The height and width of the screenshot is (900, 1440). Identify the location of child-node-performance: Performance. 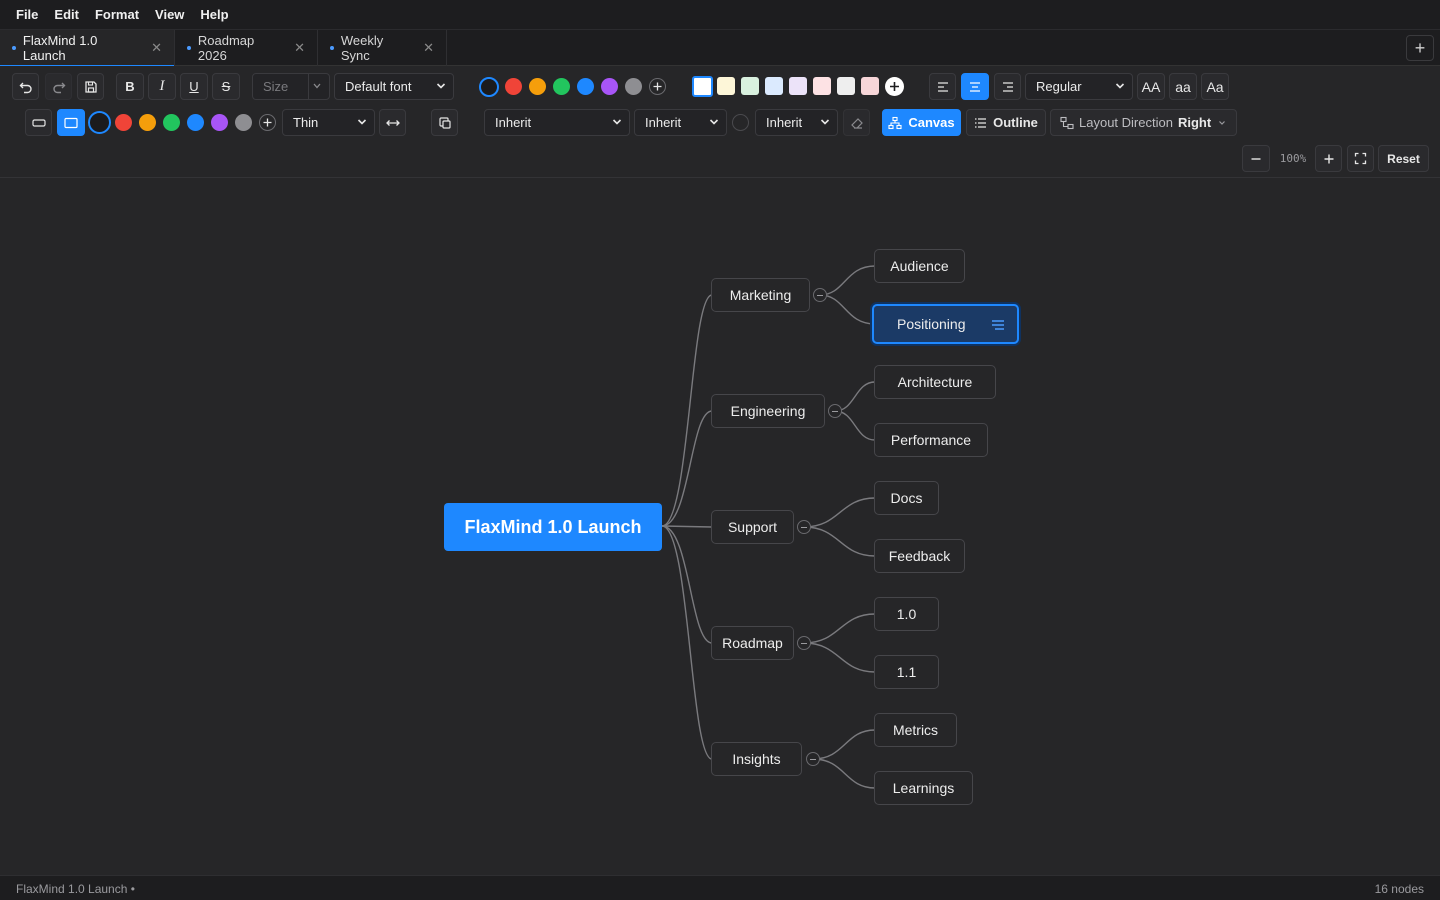
(931, 440).